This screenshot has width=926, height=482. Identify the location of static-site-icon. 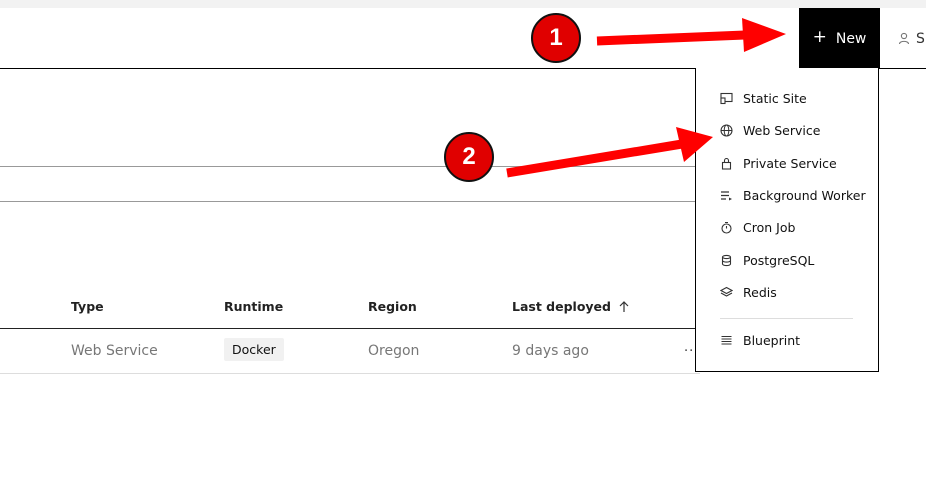
(726, 98).